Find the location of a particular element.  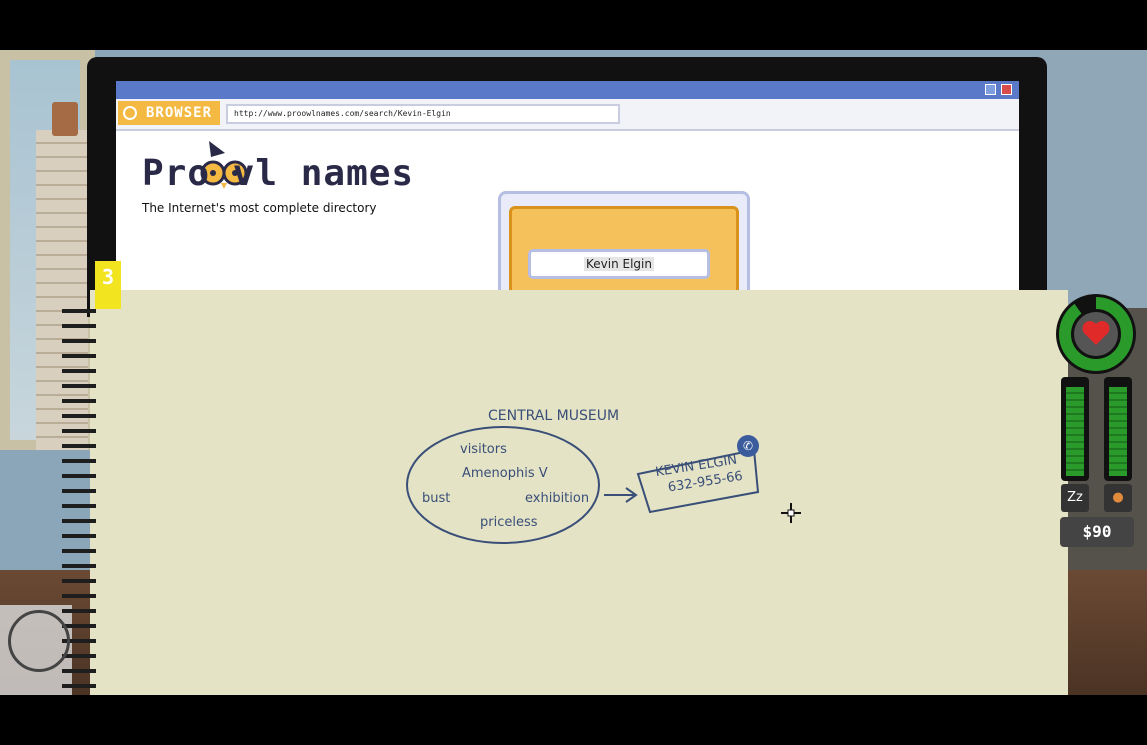

notebook-tab-3: 3 is located at coordinates (108, 285).